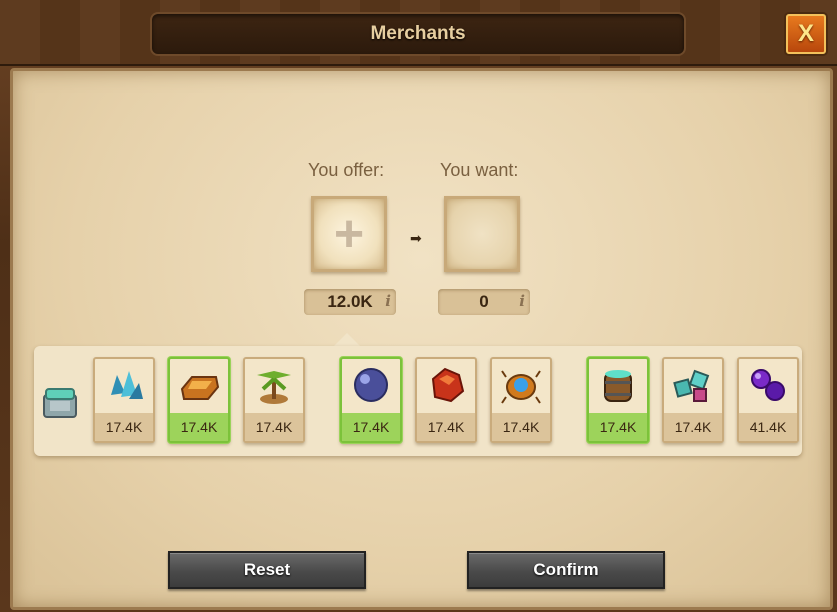 This screenshot has width=837, height=612. Describe the element at coordinates (347, 340) in the screenshot. I see `strip-pointer` at that location.